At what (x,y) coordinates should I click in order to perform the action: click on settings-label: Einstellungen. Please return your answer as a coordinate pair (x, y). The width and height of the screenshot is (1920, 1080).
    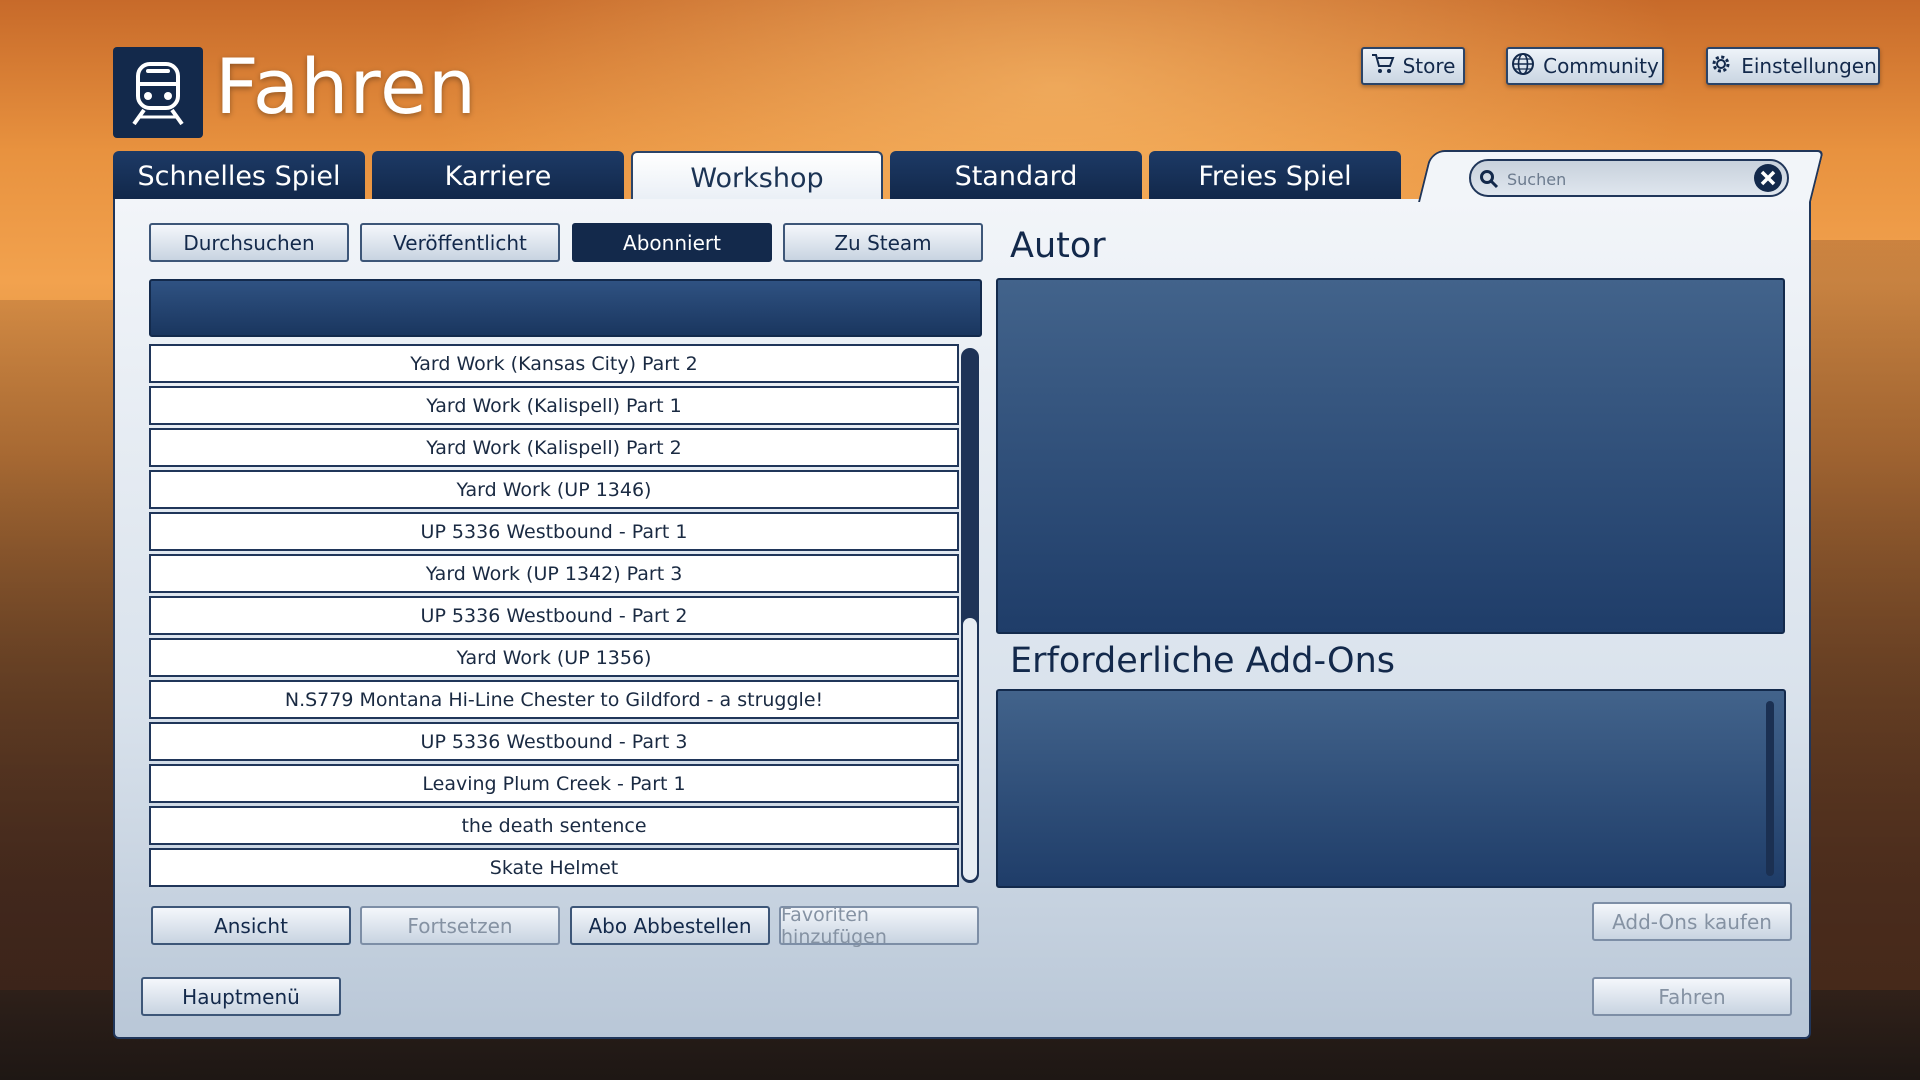
    Looking at the image, I should click on (1809, 66).